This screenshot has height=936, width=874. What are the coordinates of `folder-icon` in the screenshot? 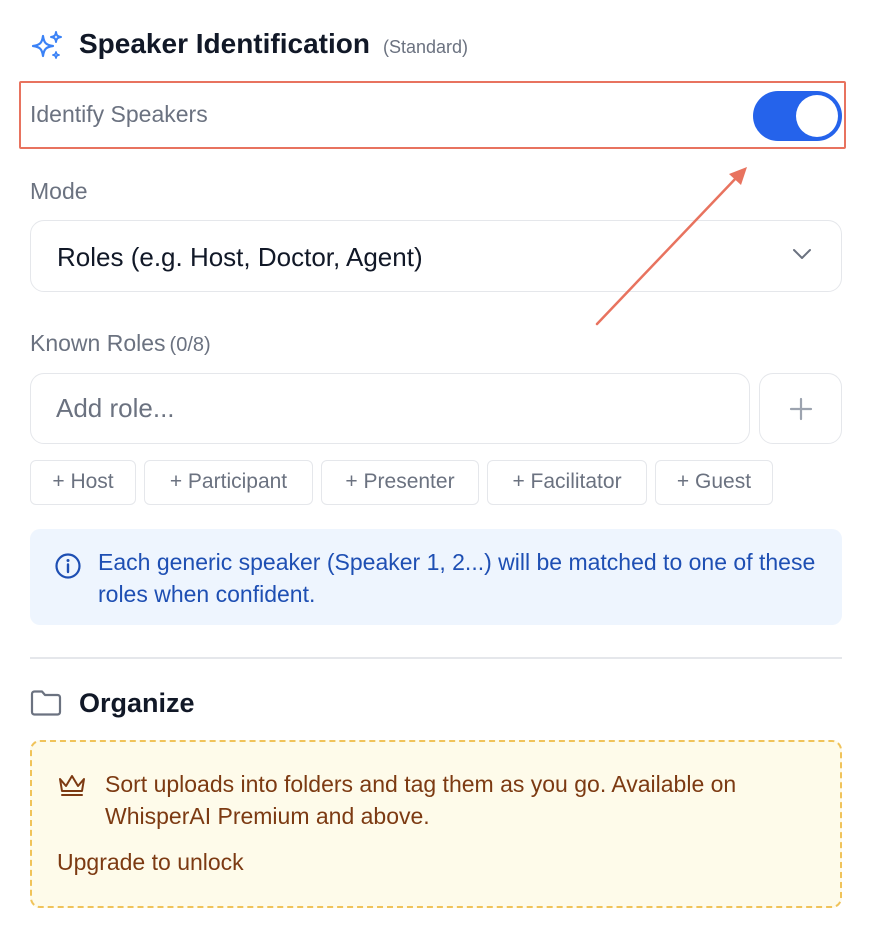 It's located at (46, 703).